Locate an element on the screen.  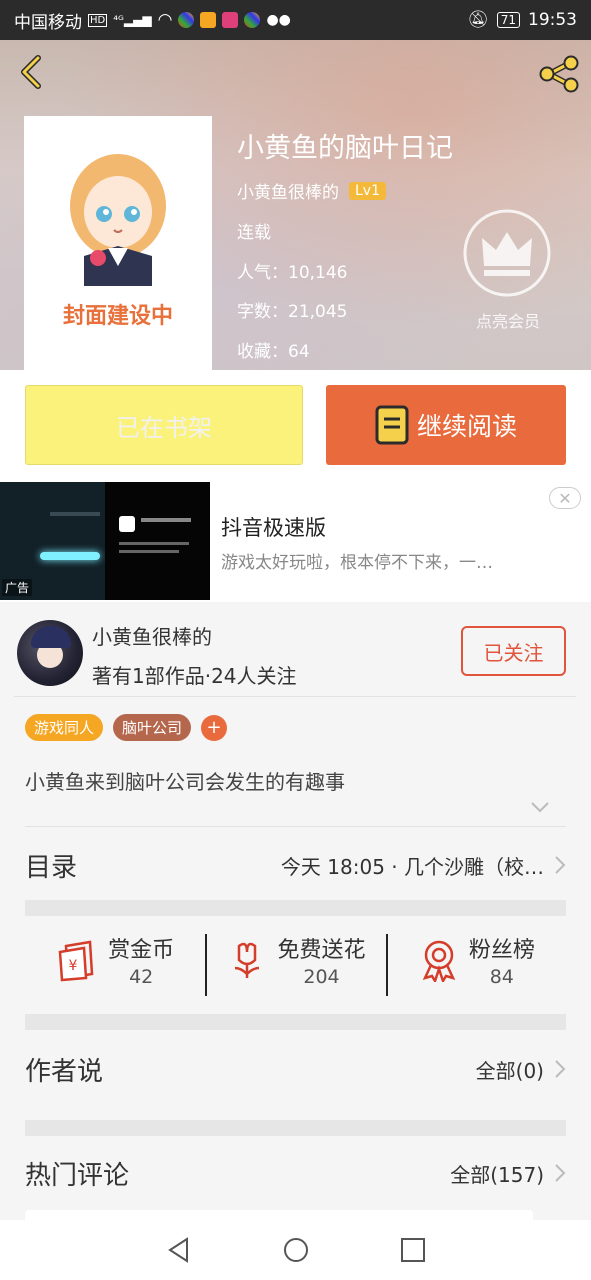
tag-list: 游戏同人 脑叶公司 + is located at coordinates (126, 727).